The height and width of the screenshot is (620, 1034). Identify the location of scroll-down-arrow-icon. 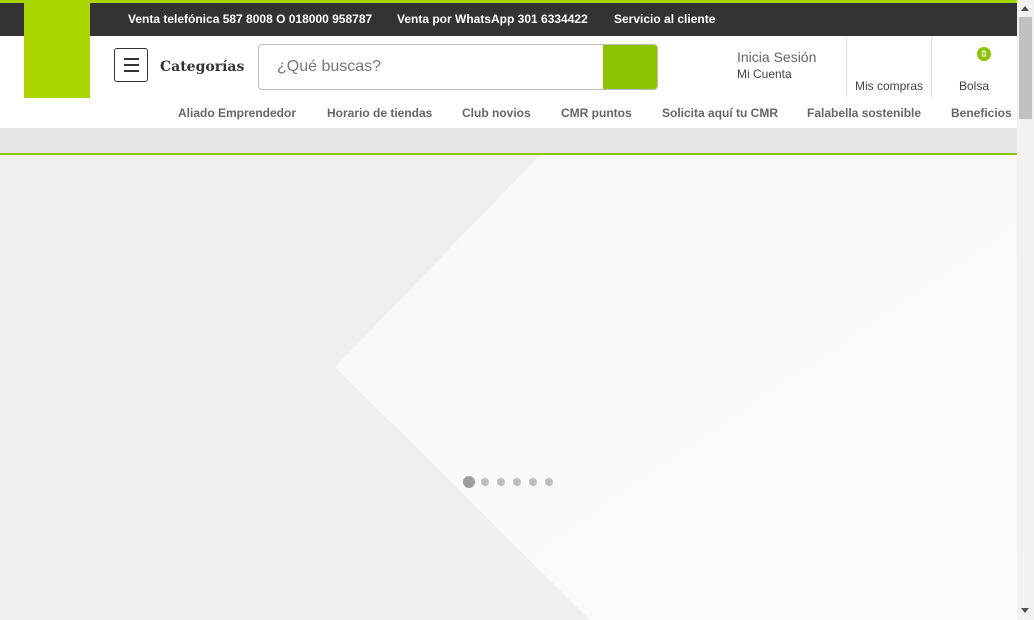
(1025, 610).